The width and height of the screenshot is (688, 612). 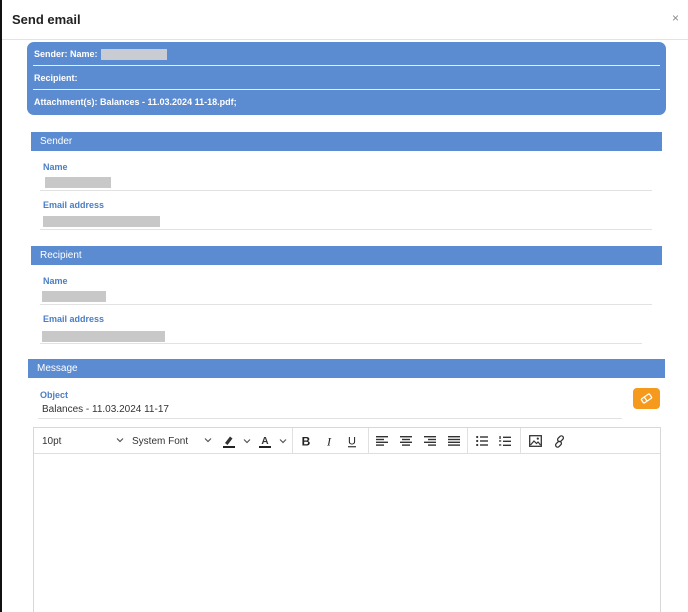 I want to click on font-family-select: System Font, so click(x=174, y=441).